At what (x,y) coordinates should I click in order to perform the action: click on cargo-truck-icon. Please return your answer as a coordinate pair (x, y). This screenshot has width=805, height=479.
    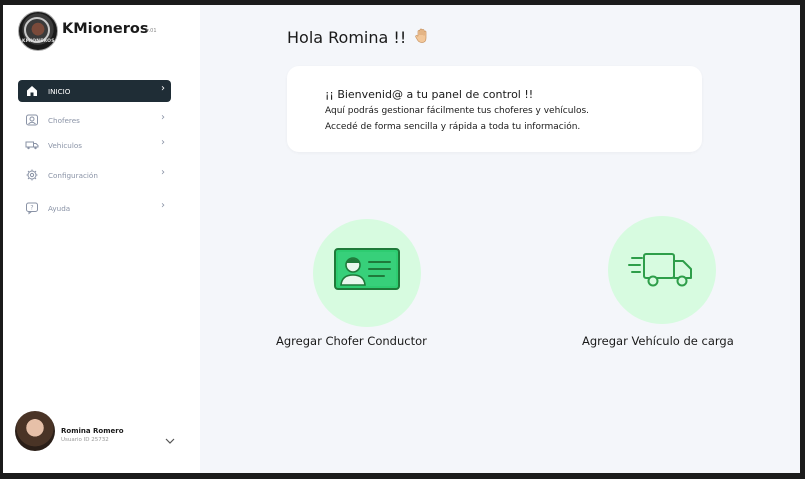
    Looking at the image, I should click on (660, 270).